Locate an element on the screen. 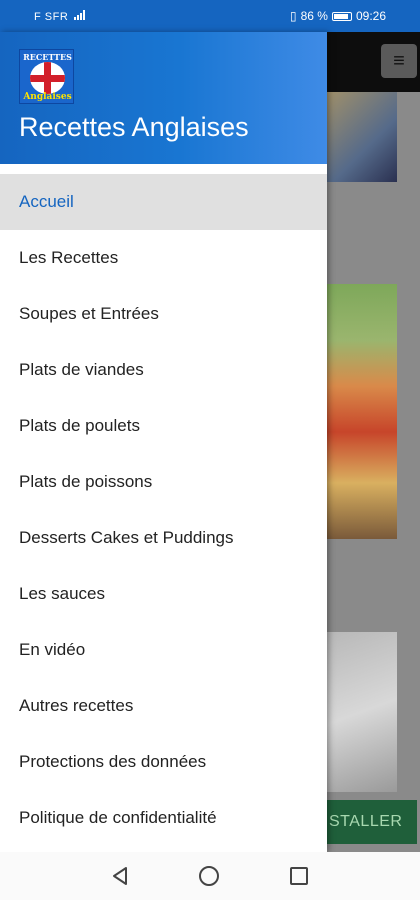 The width and height of the screenshot is (420, 900). clock: 09:26 is located at coordinates (370, 16).